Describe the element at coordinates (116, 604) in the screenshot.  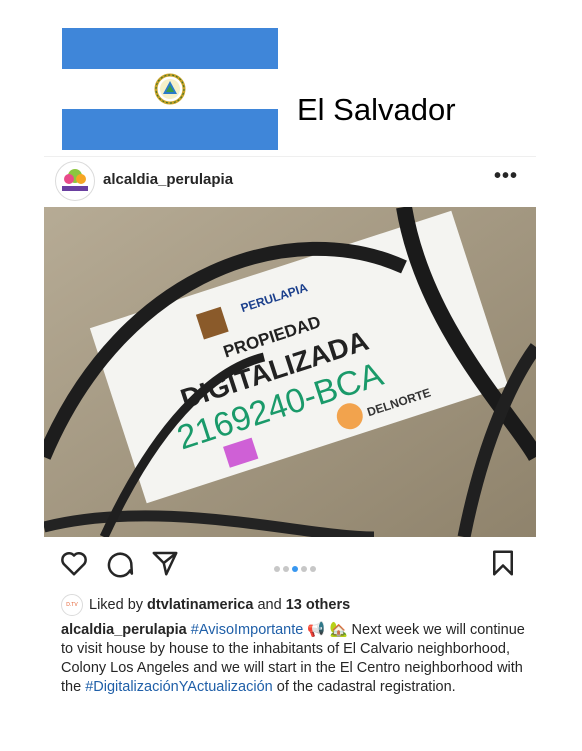
I see `likes-prefix: Liked by` at that location.